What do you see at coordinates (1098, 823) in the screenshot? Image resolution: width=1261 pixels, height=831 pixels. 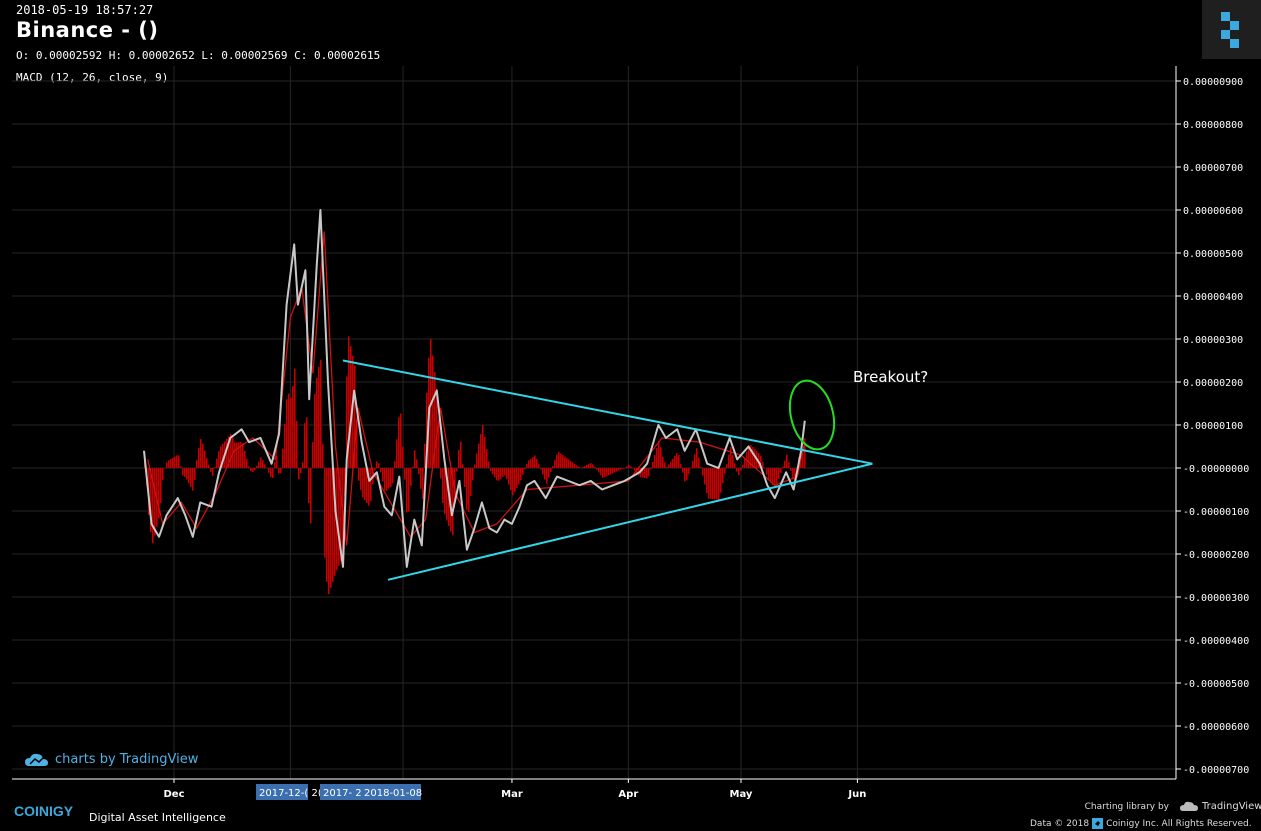 I see `coinigy-small-icon` at bounding box center [1098, 823].